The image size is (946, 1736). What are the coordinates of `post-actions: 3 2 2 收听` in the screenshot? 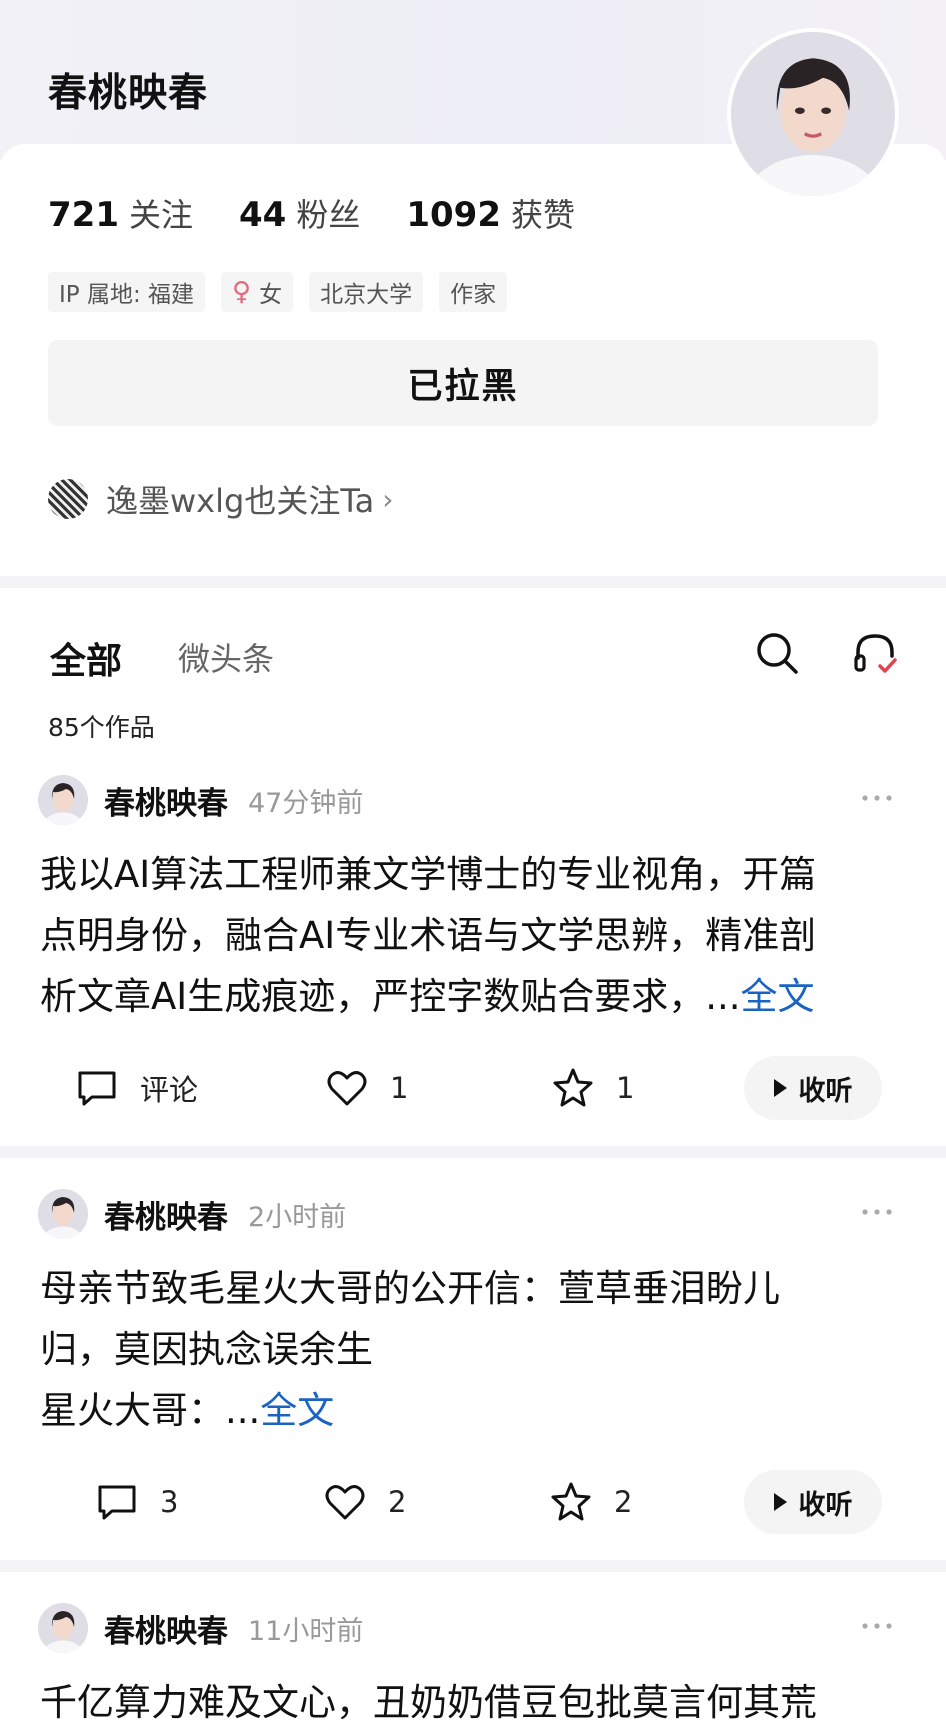 It's located at (473, 1502).